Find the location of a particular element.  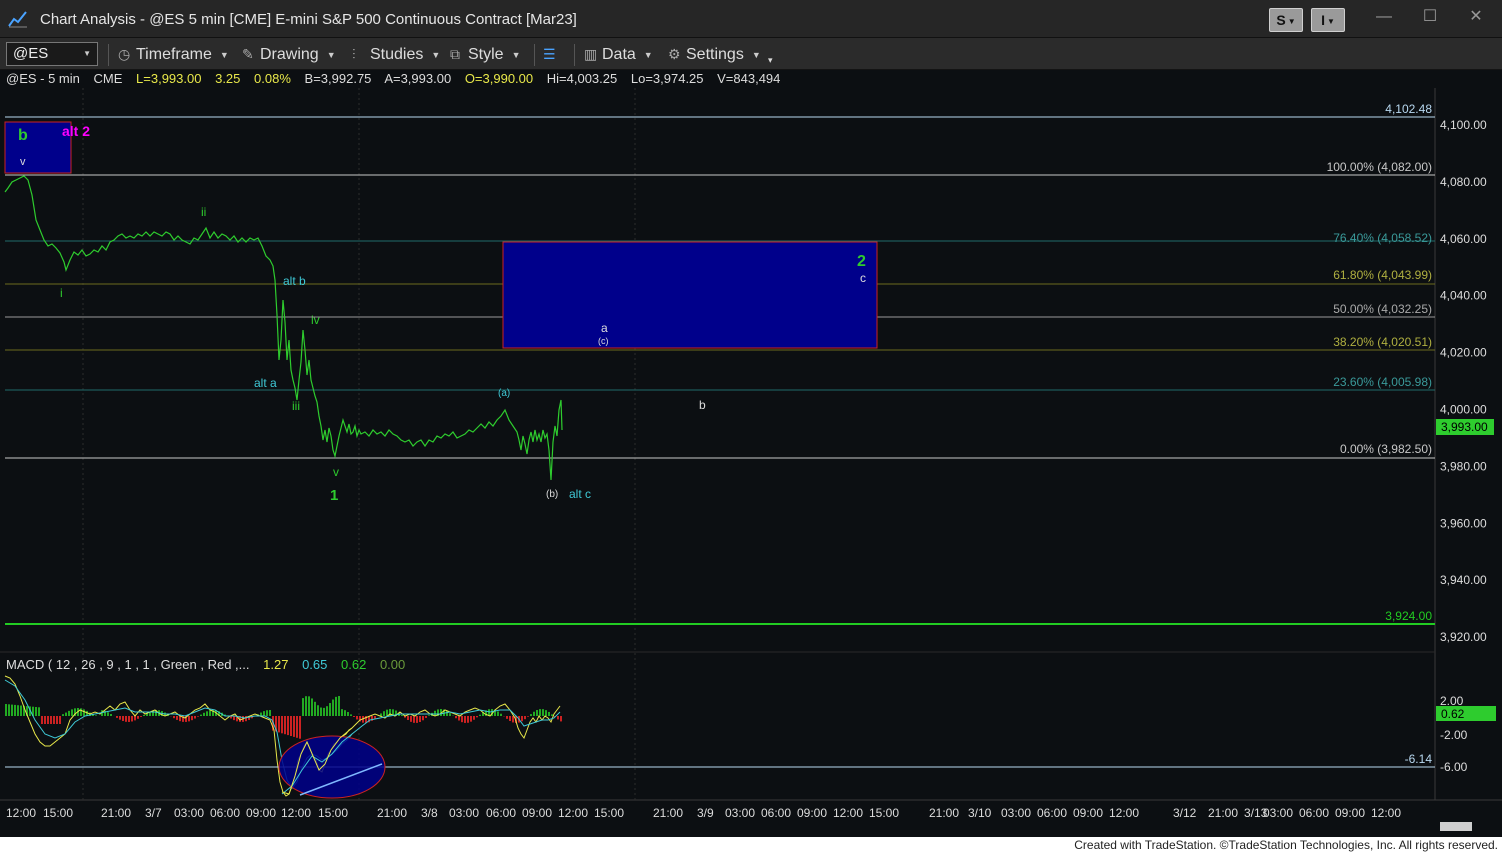

wave-label-alt-b: alt b is located at coordinates (294, 281).